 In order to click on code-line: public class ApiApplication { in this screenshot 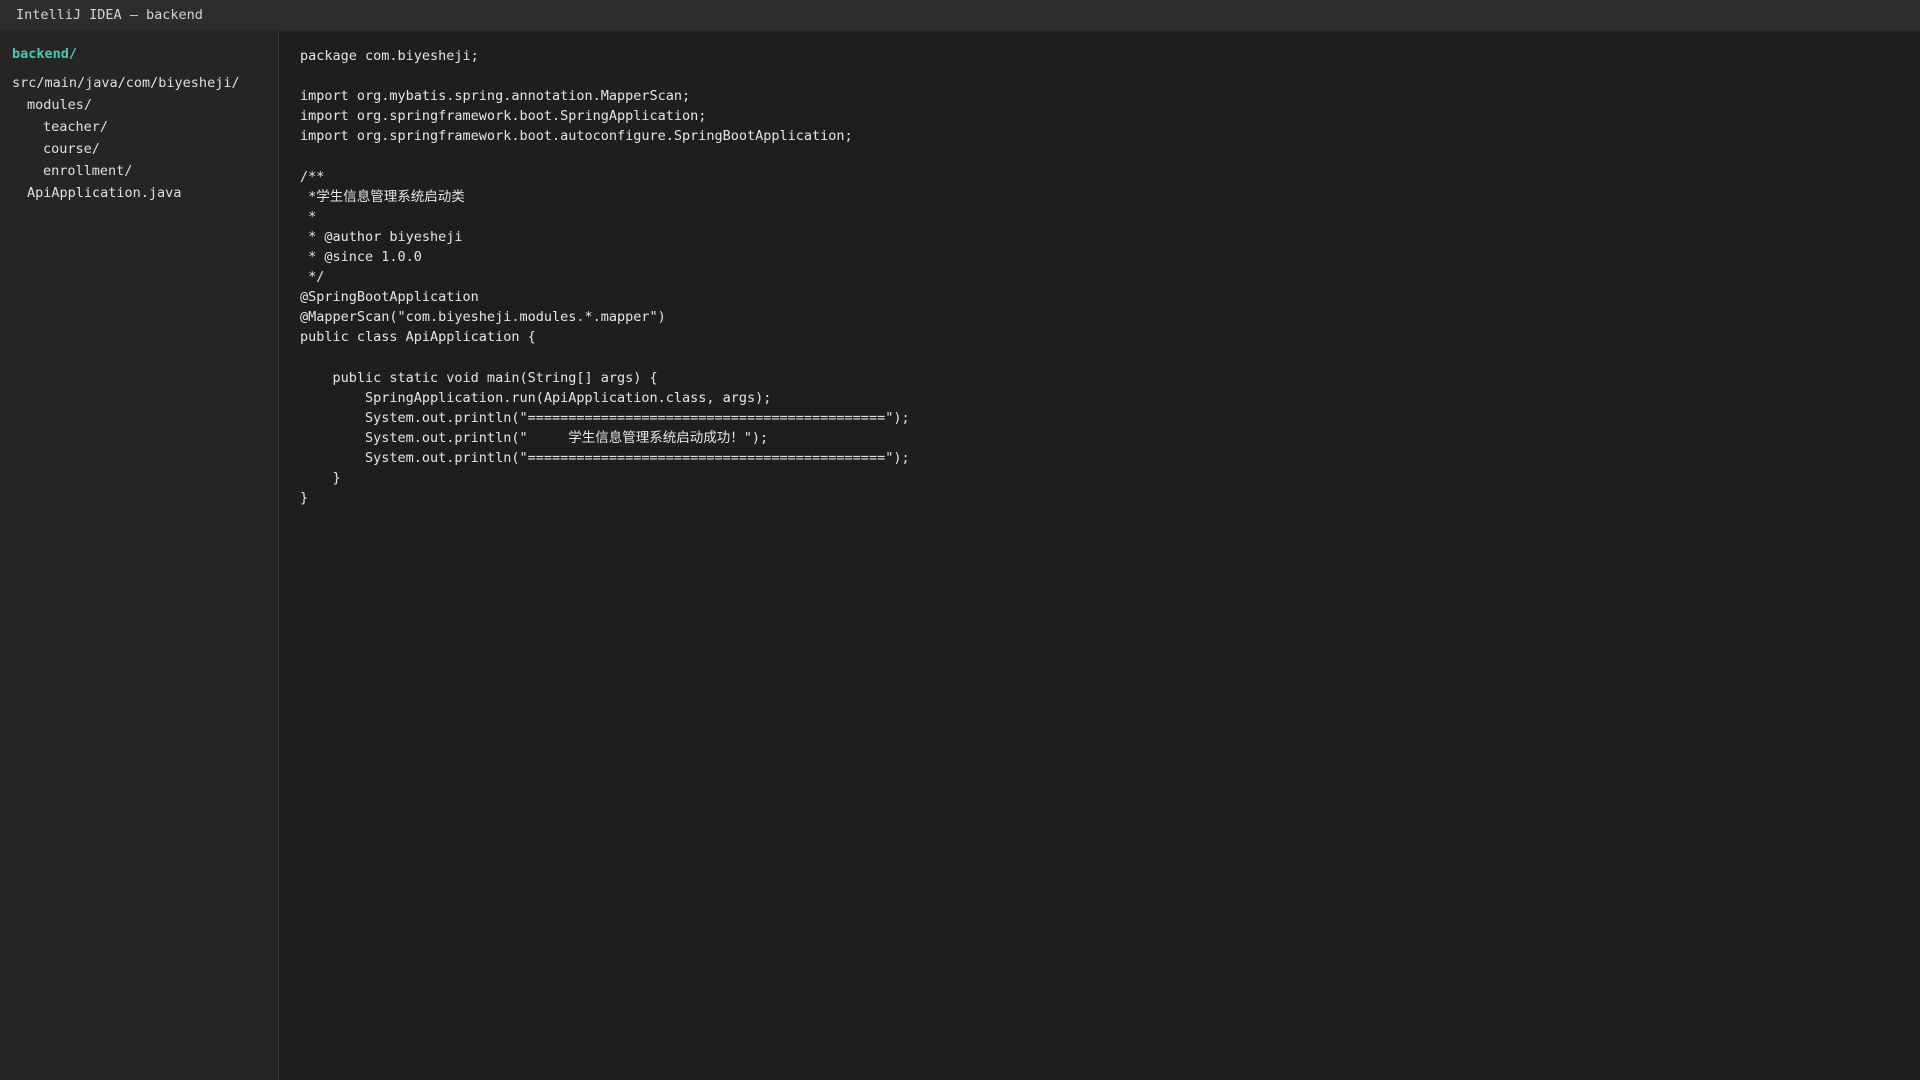, I will do `click(418, 337)`.